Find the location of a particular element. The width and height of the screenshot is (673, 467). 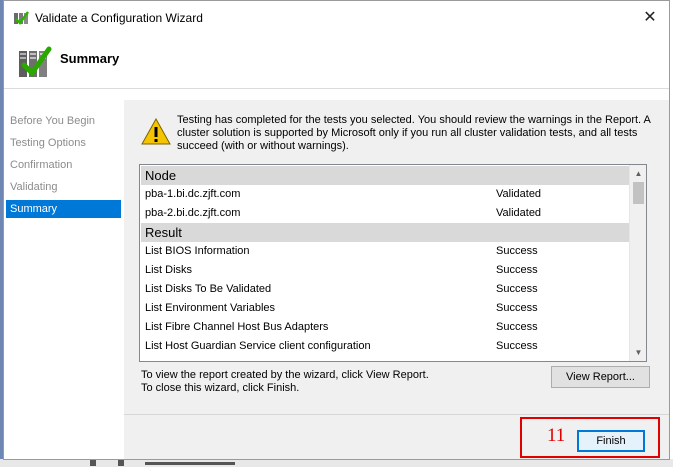

wizard-header: Summary is located at coordinates (336, 62).